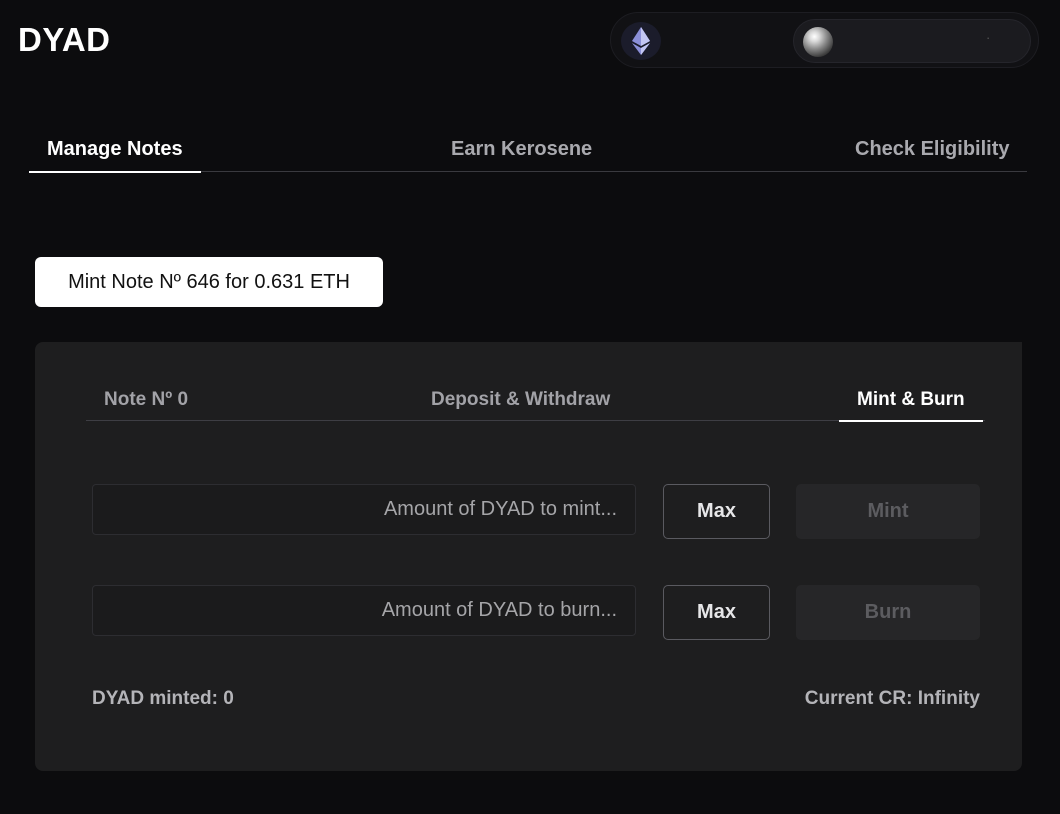  What do you see at coordinates (888, 612) in the screenshot?
I see `burn-button: Burn` at bounding box center [888, 612].